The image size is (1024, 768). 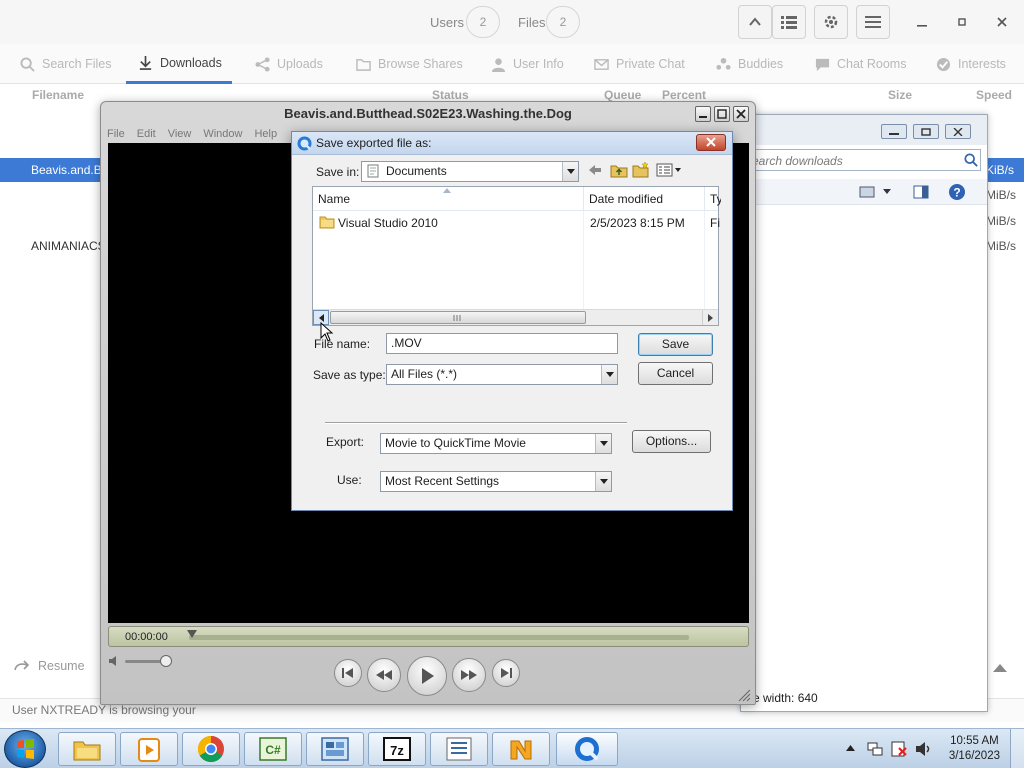 I want to click on play-button, so click(x=427, y=676).